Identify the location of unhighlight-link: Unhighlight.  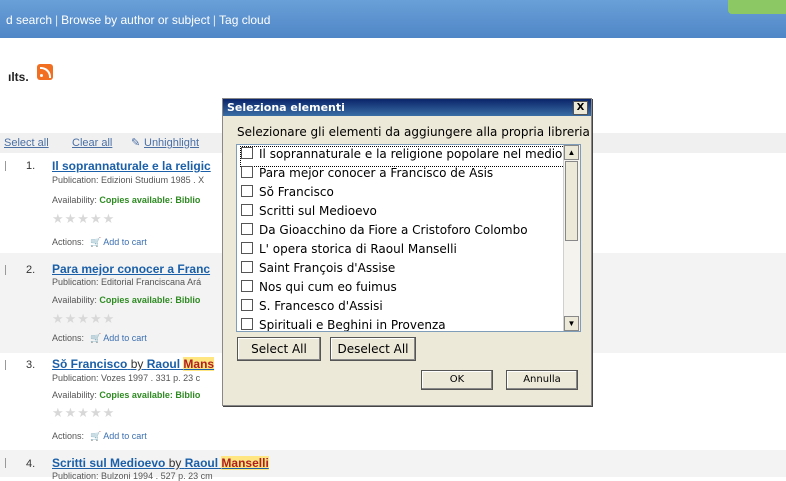
(171, 143).